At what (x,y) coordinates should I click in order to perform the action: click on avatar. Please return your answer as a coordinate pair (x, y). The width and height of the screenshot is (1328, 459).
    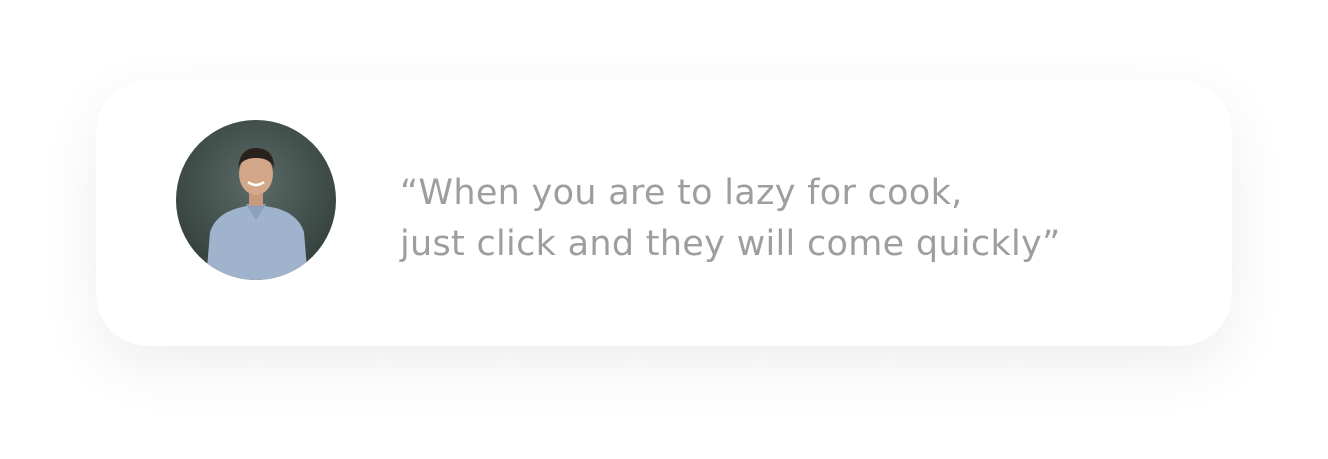
    Looking at the image, I should click on (256, 200).